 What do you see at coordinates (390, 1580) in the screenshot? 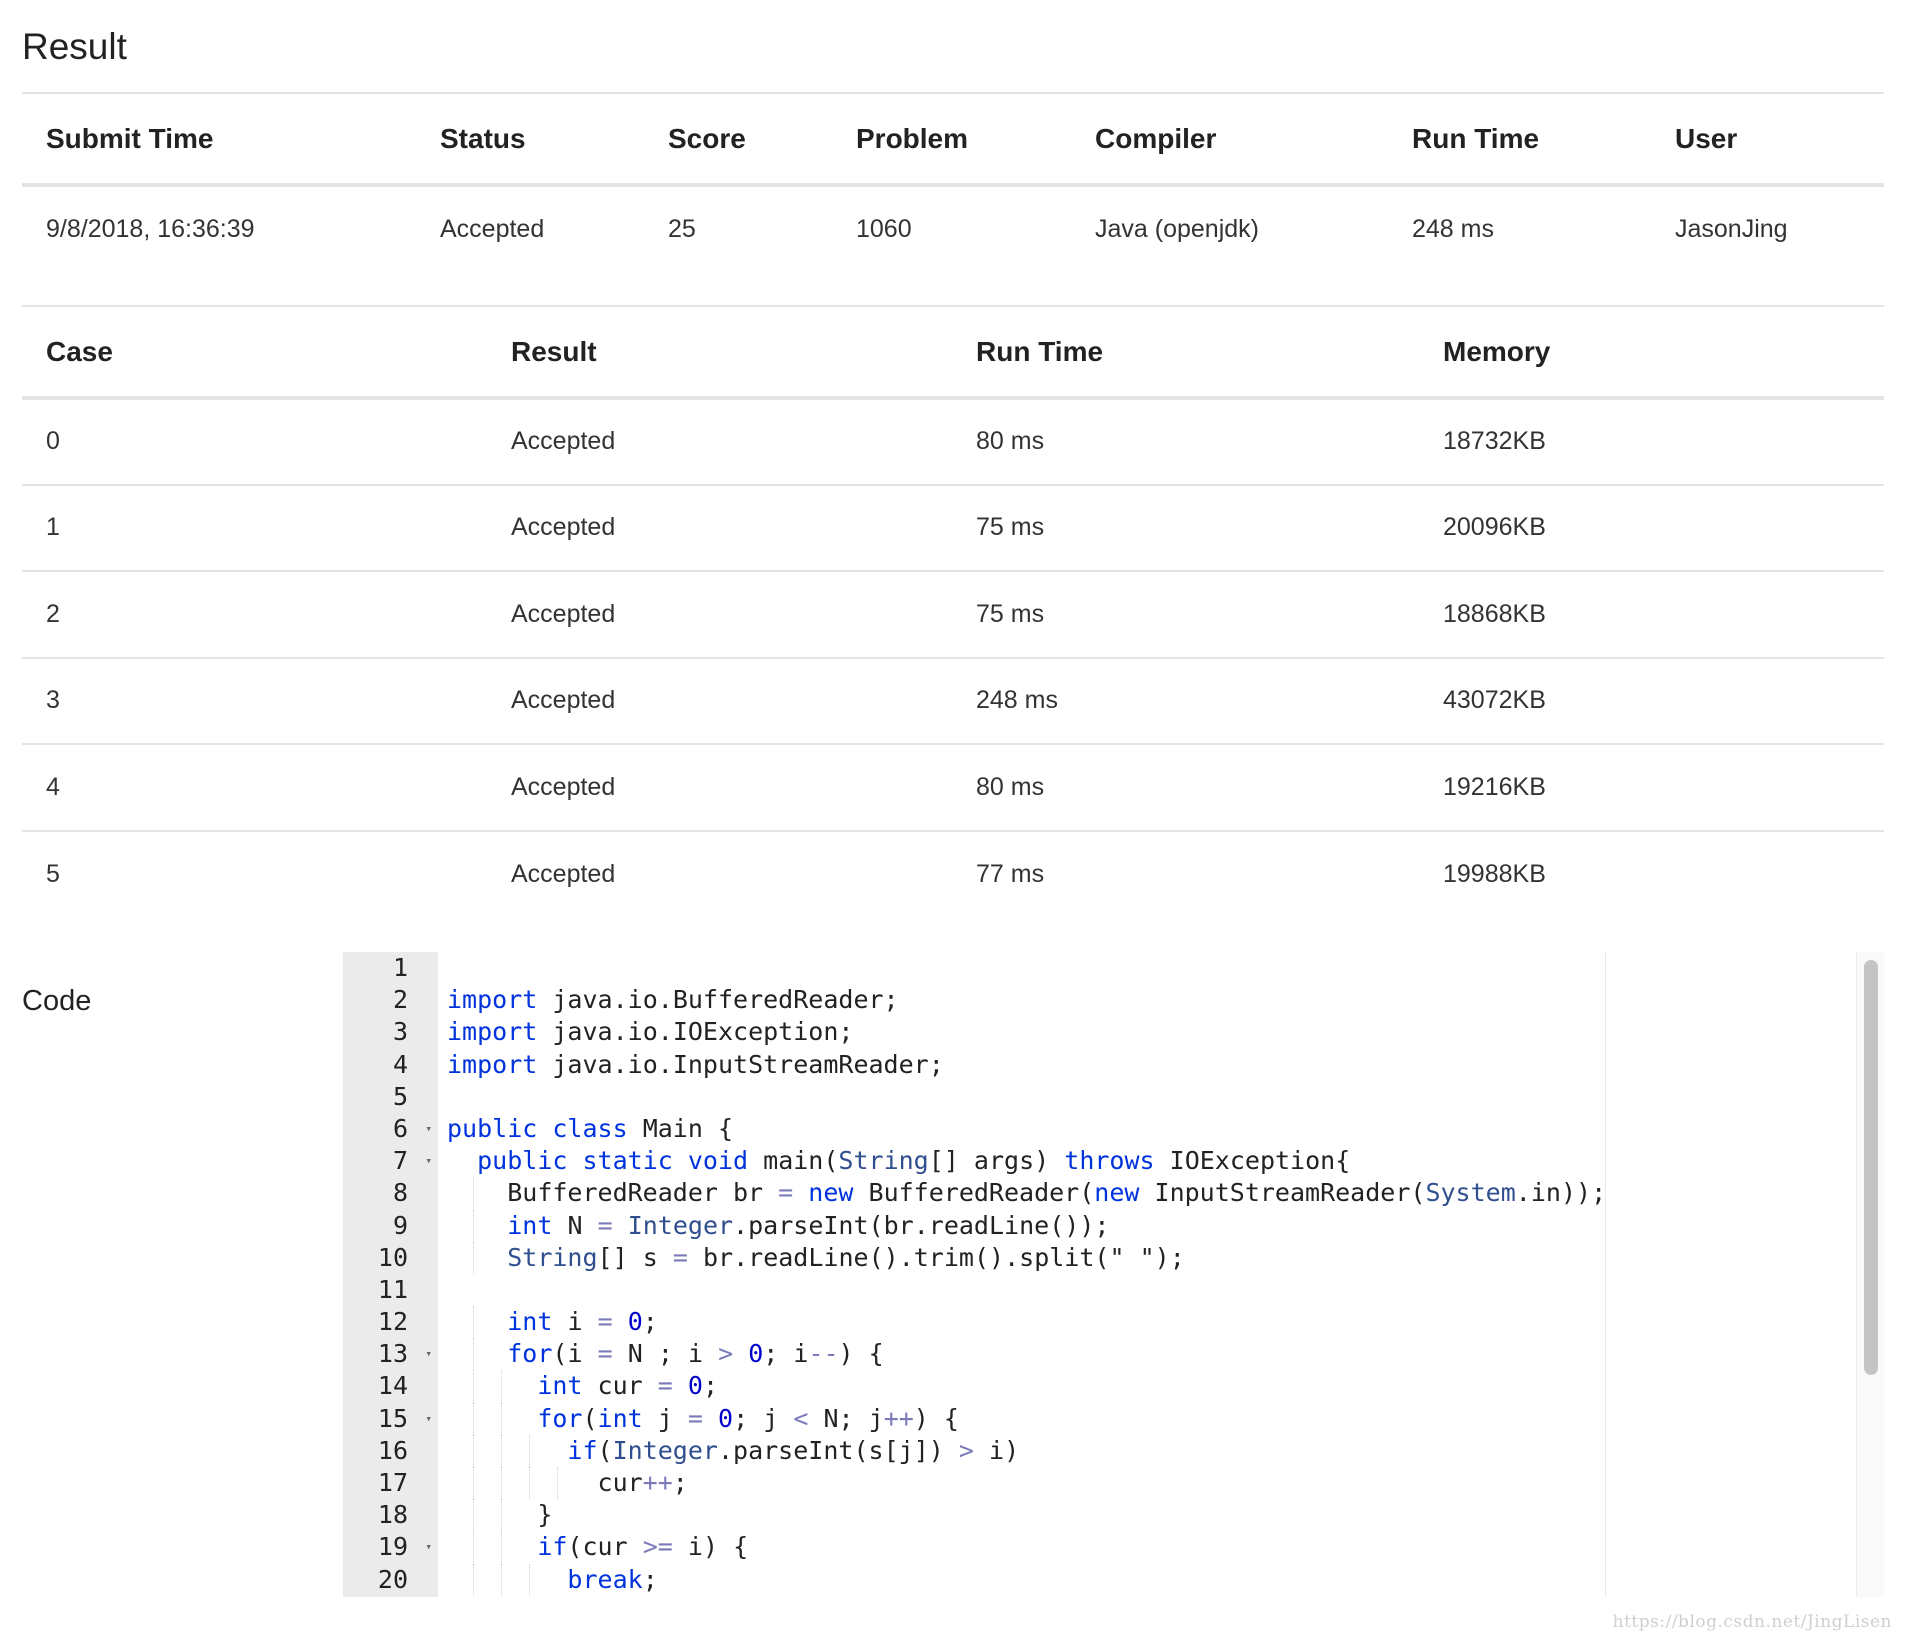
I see `line-number: 20` at bounding box center [390, 1580].